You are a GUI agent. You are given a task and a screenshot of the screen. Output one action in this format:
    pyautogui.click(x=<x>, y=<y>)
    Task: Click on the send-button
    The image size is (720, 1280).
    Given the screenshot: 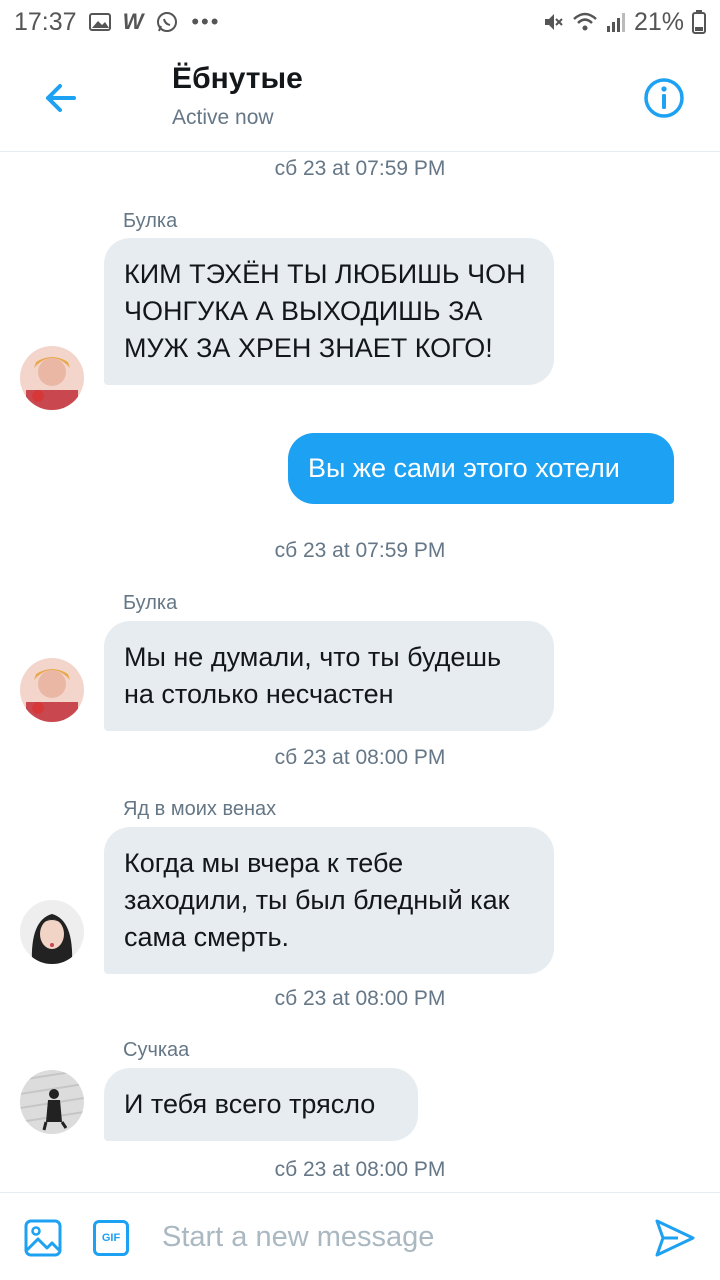 What is the action you would take?
    pyautogui.click(x=675, y=1238)
    